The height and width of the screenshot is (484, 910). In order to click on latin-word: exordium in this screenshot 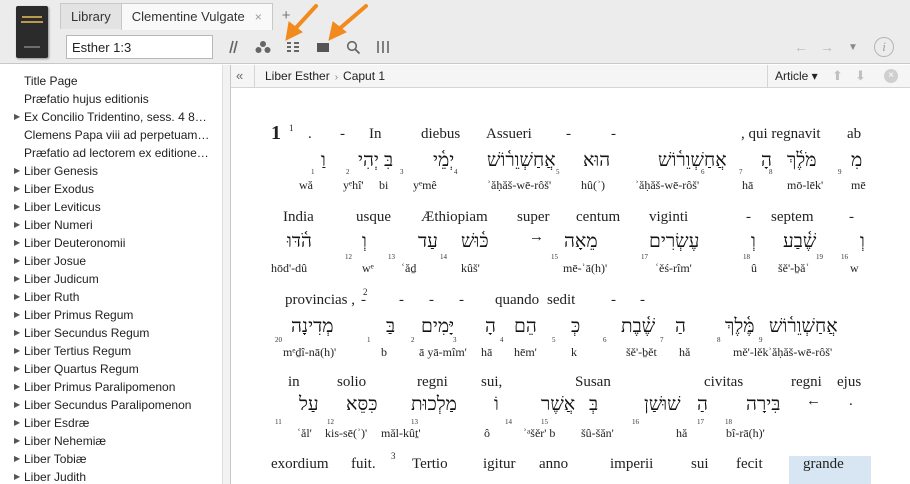, I will do `click(300, 464)`.